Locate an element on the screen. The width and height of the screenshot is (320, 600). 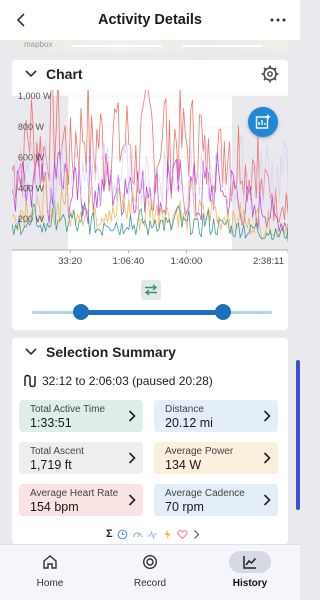
summary-tile: Average Power 134 W is located at coordinates (216, 458).